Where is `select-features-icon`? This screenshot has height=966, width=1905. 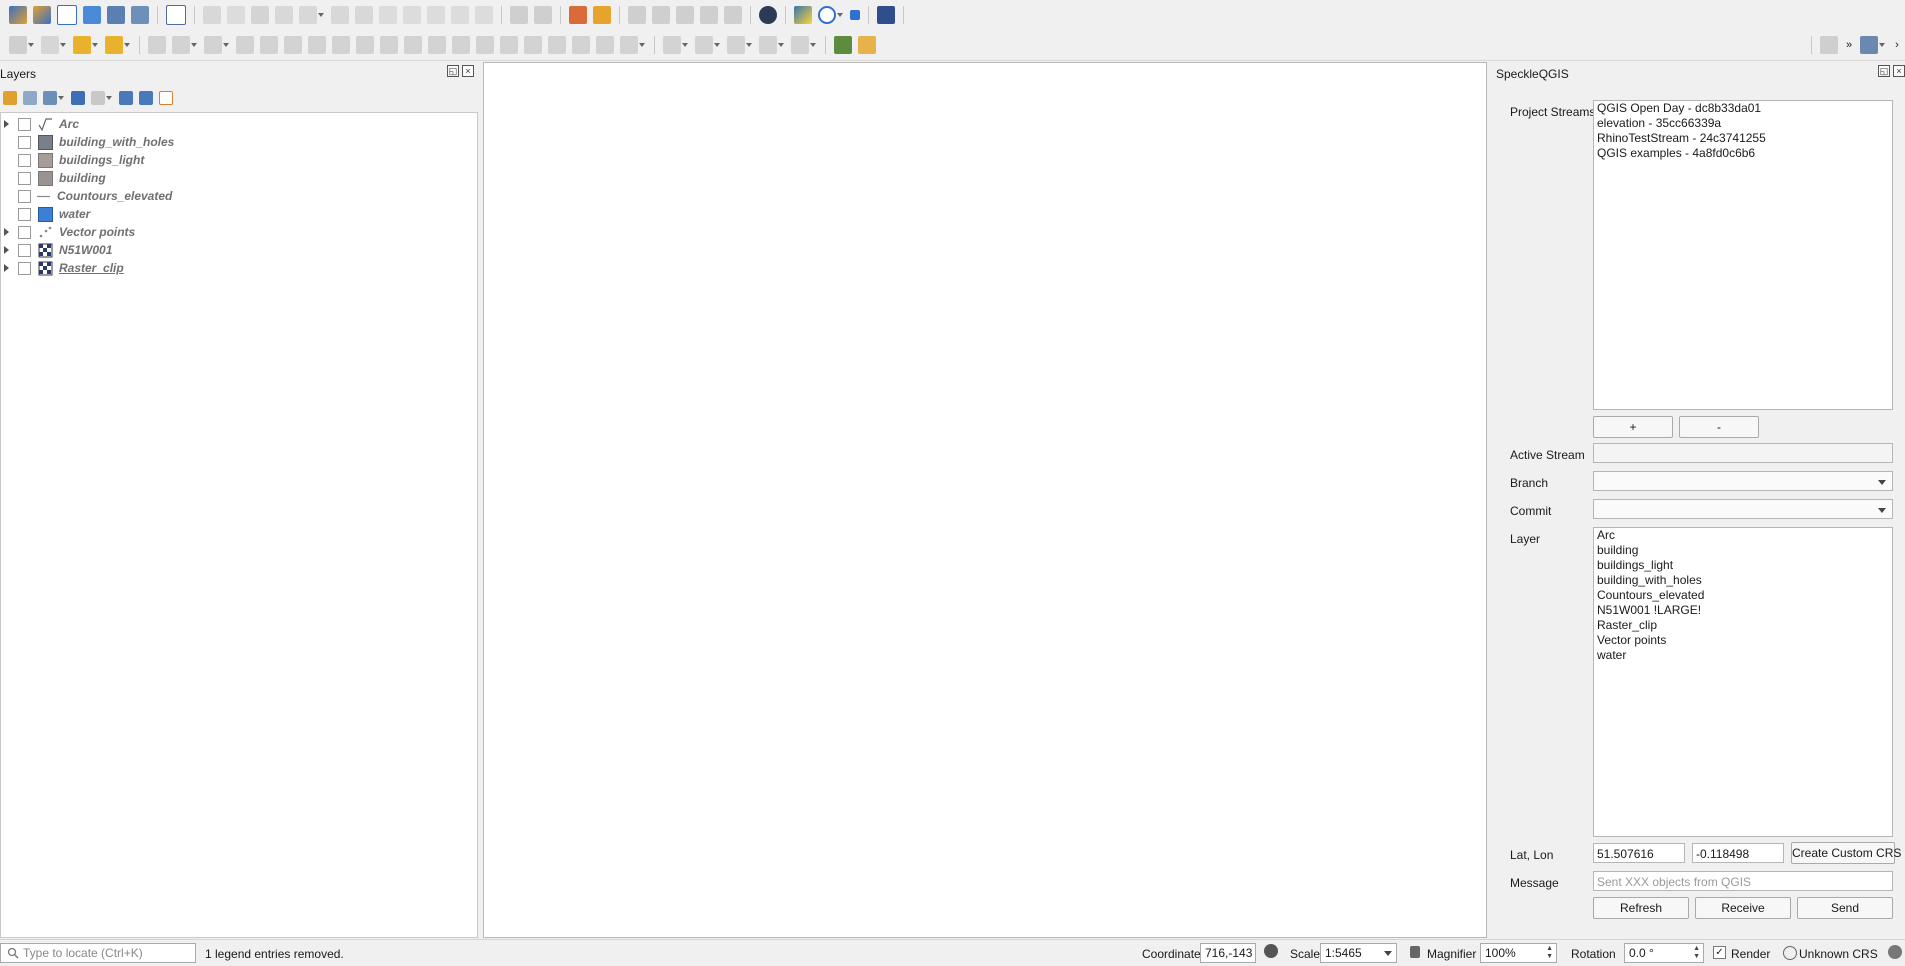 select-features-icon is located at coordinates (82, 45).